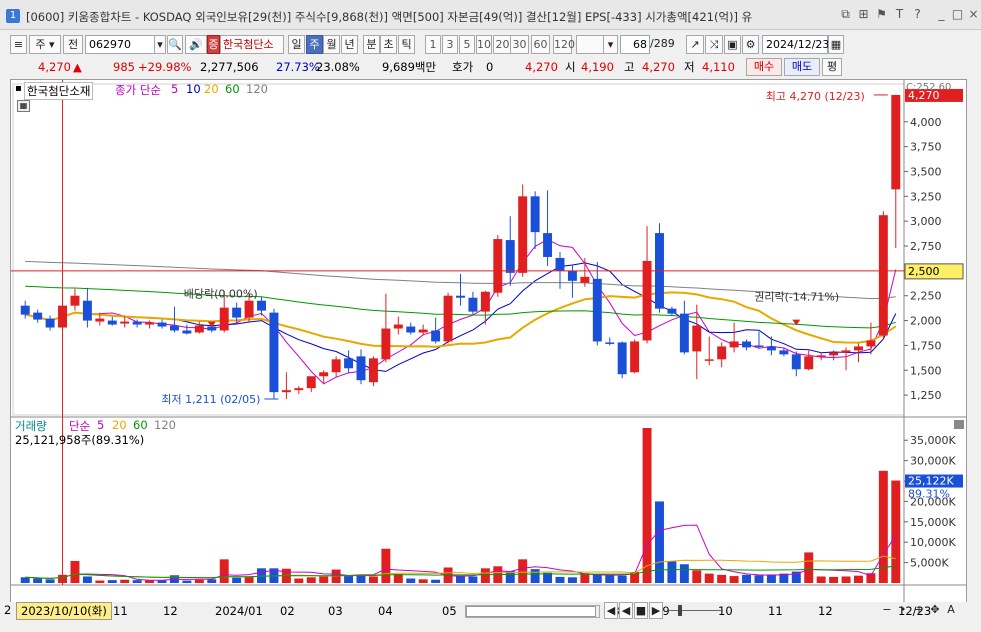 This screenshot has height=632, width=981. Describe the element at coordinates (795, 44) in the screenshot. I see `date-input: 2024/12/23` at that location.